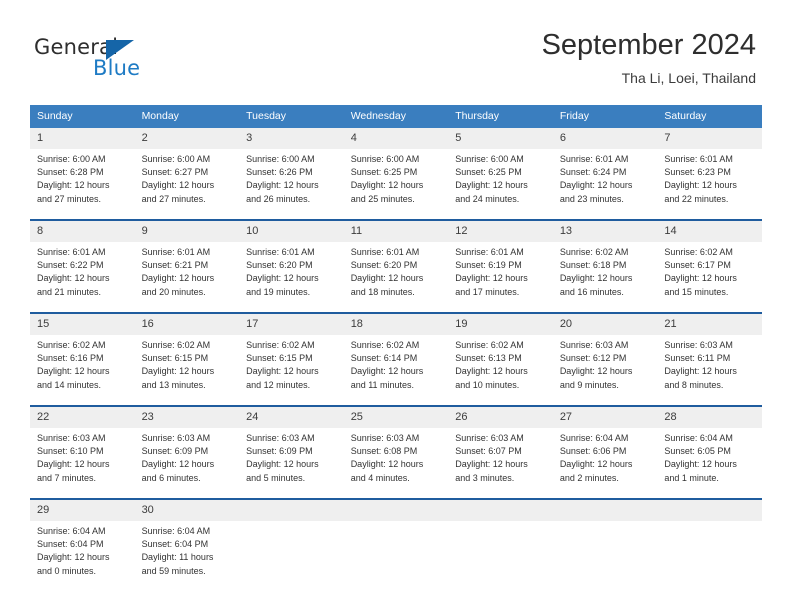 This screenshot has height=612, width=792. Describe the element at coordinates (488, 358) in the screenshot. I see `sunset-time: Sunset: 6:13 PM` at that location.